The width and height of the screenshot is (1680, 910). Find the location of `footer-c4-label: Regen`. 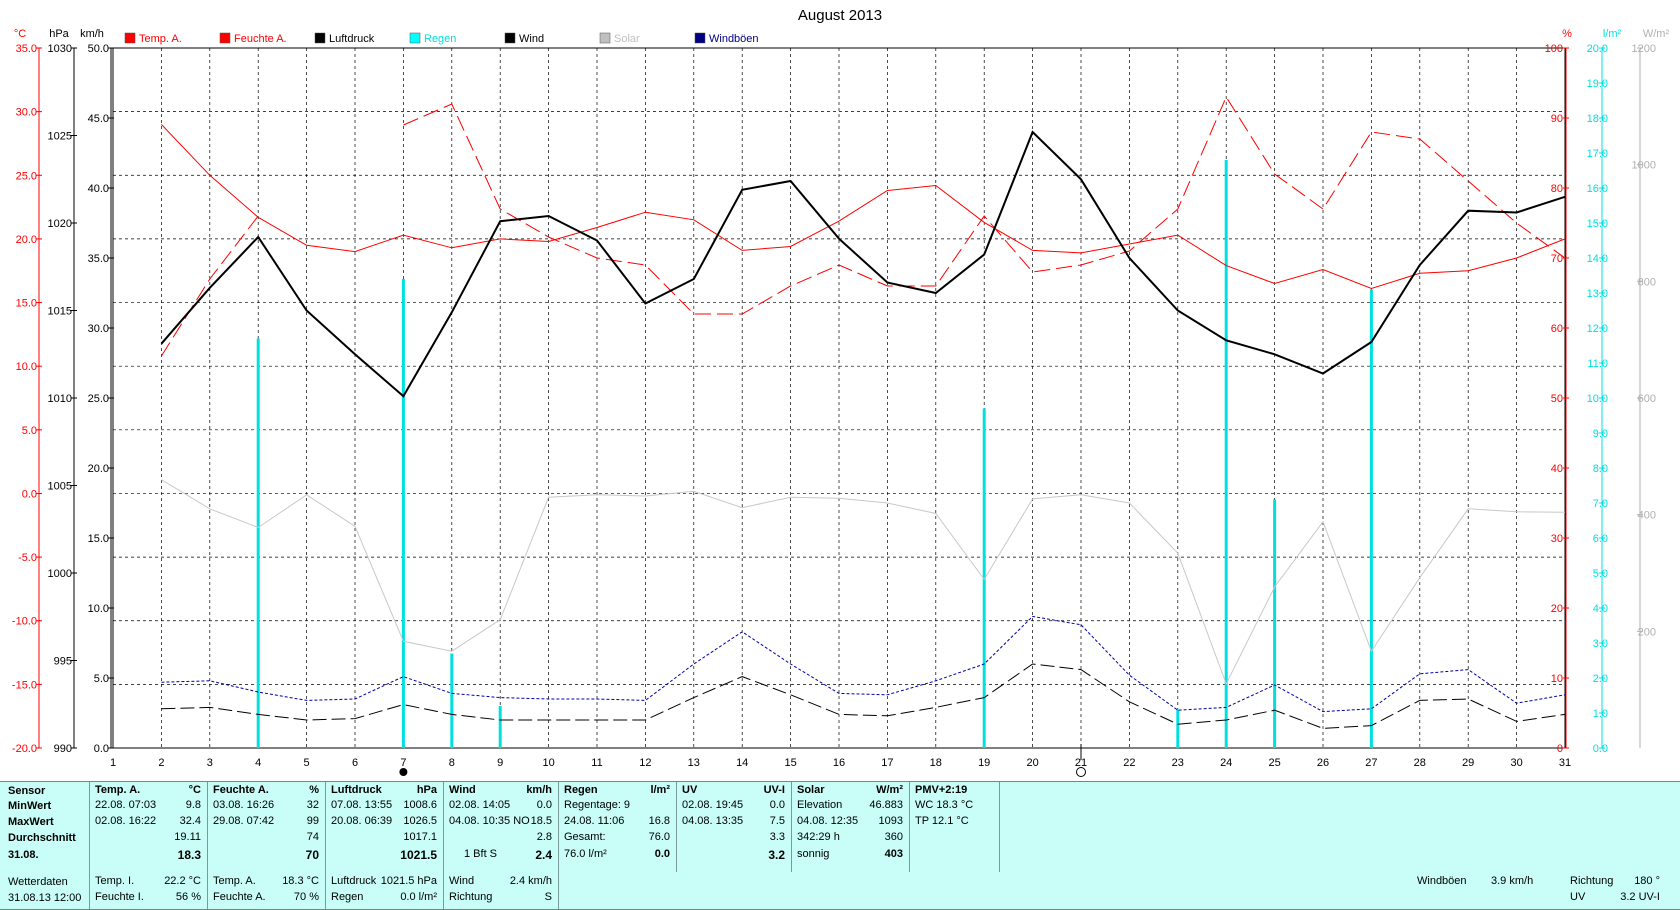

footer-c4-label: Regen is located at coordinates (347, 897).